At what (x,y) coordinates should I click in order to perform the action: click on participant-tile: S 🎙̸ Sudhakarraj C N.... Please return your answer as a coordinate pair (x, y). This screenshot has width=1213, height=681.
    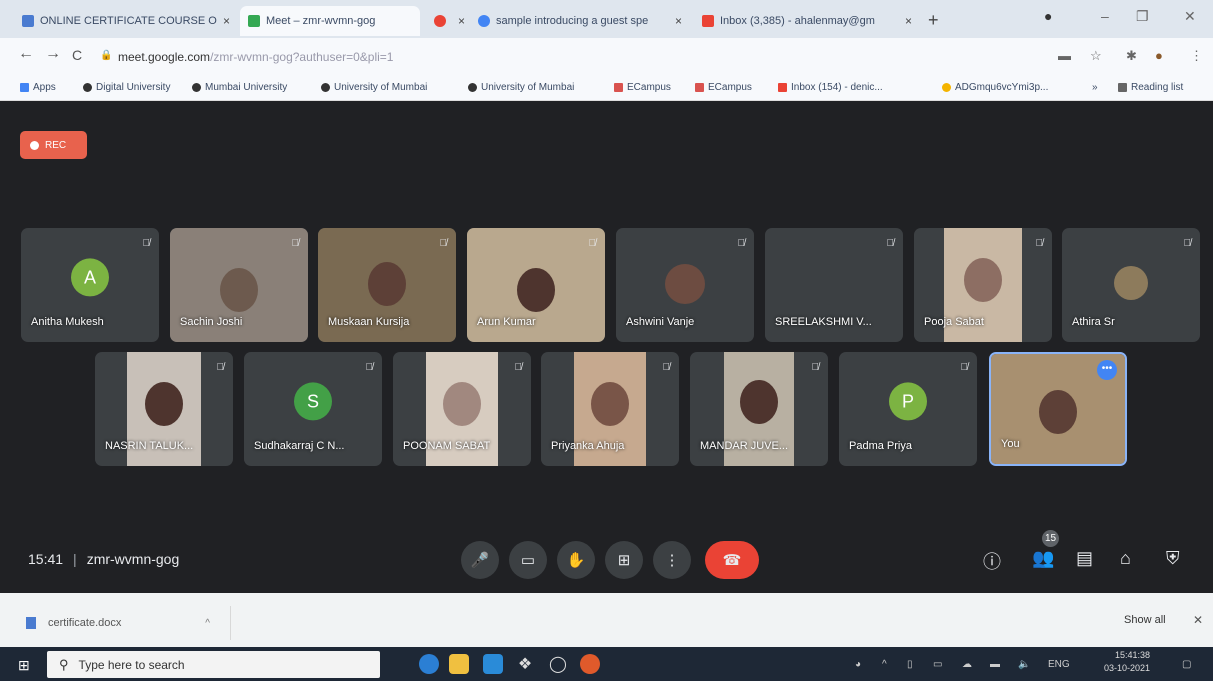
    Looking at the image, I should click on (313, 409).